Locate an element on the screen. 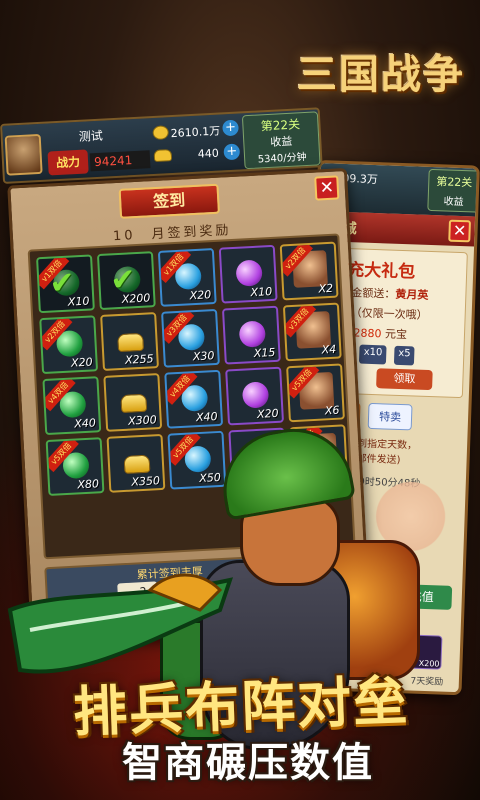  signin-day-cell: v2双倍 X2 is located at coordinates (309, 271).